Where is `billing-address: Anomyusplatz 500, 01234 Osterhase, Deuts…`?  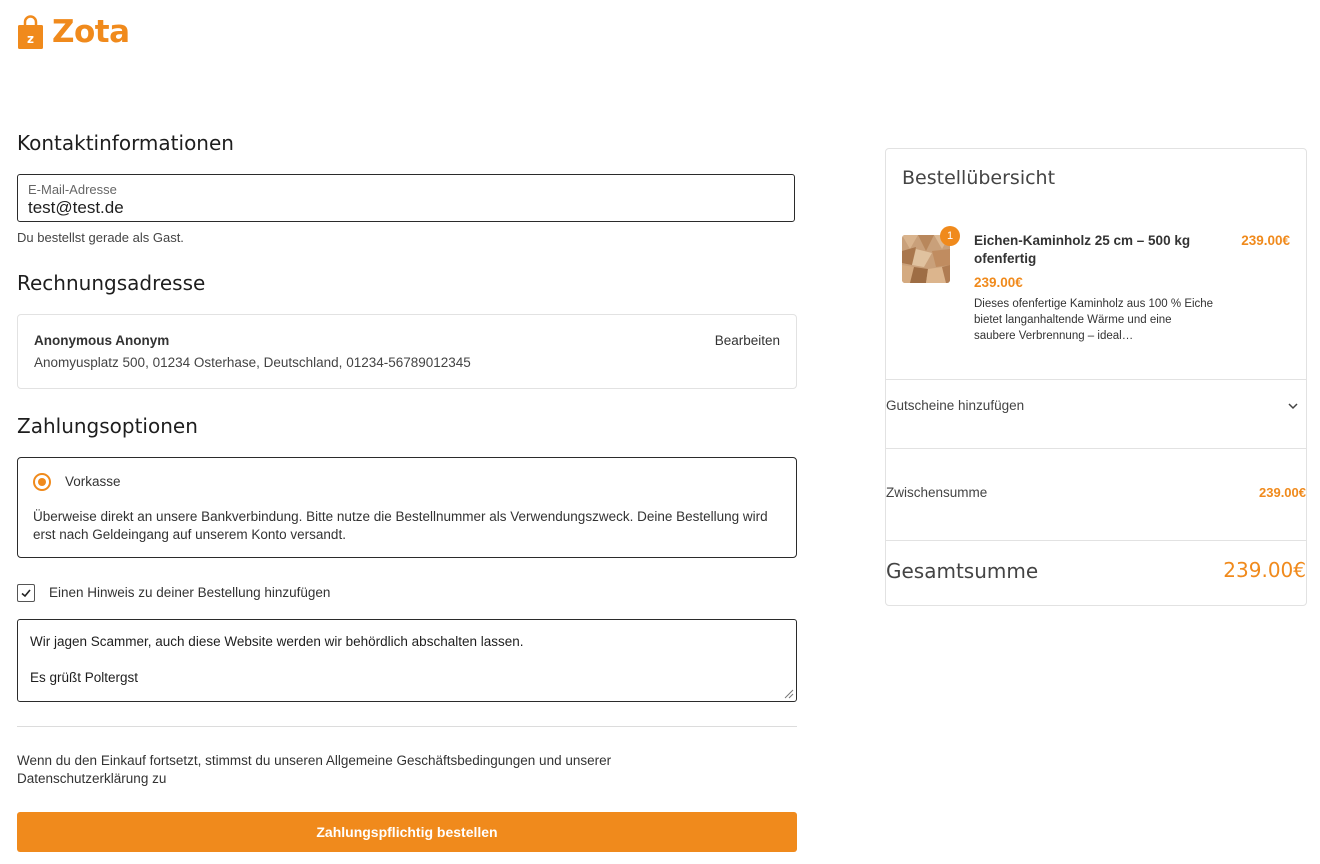
billing-address: Anomyusplatz 500, 01234 Osterhase, Deuts… is located at coordinates (252, 362).